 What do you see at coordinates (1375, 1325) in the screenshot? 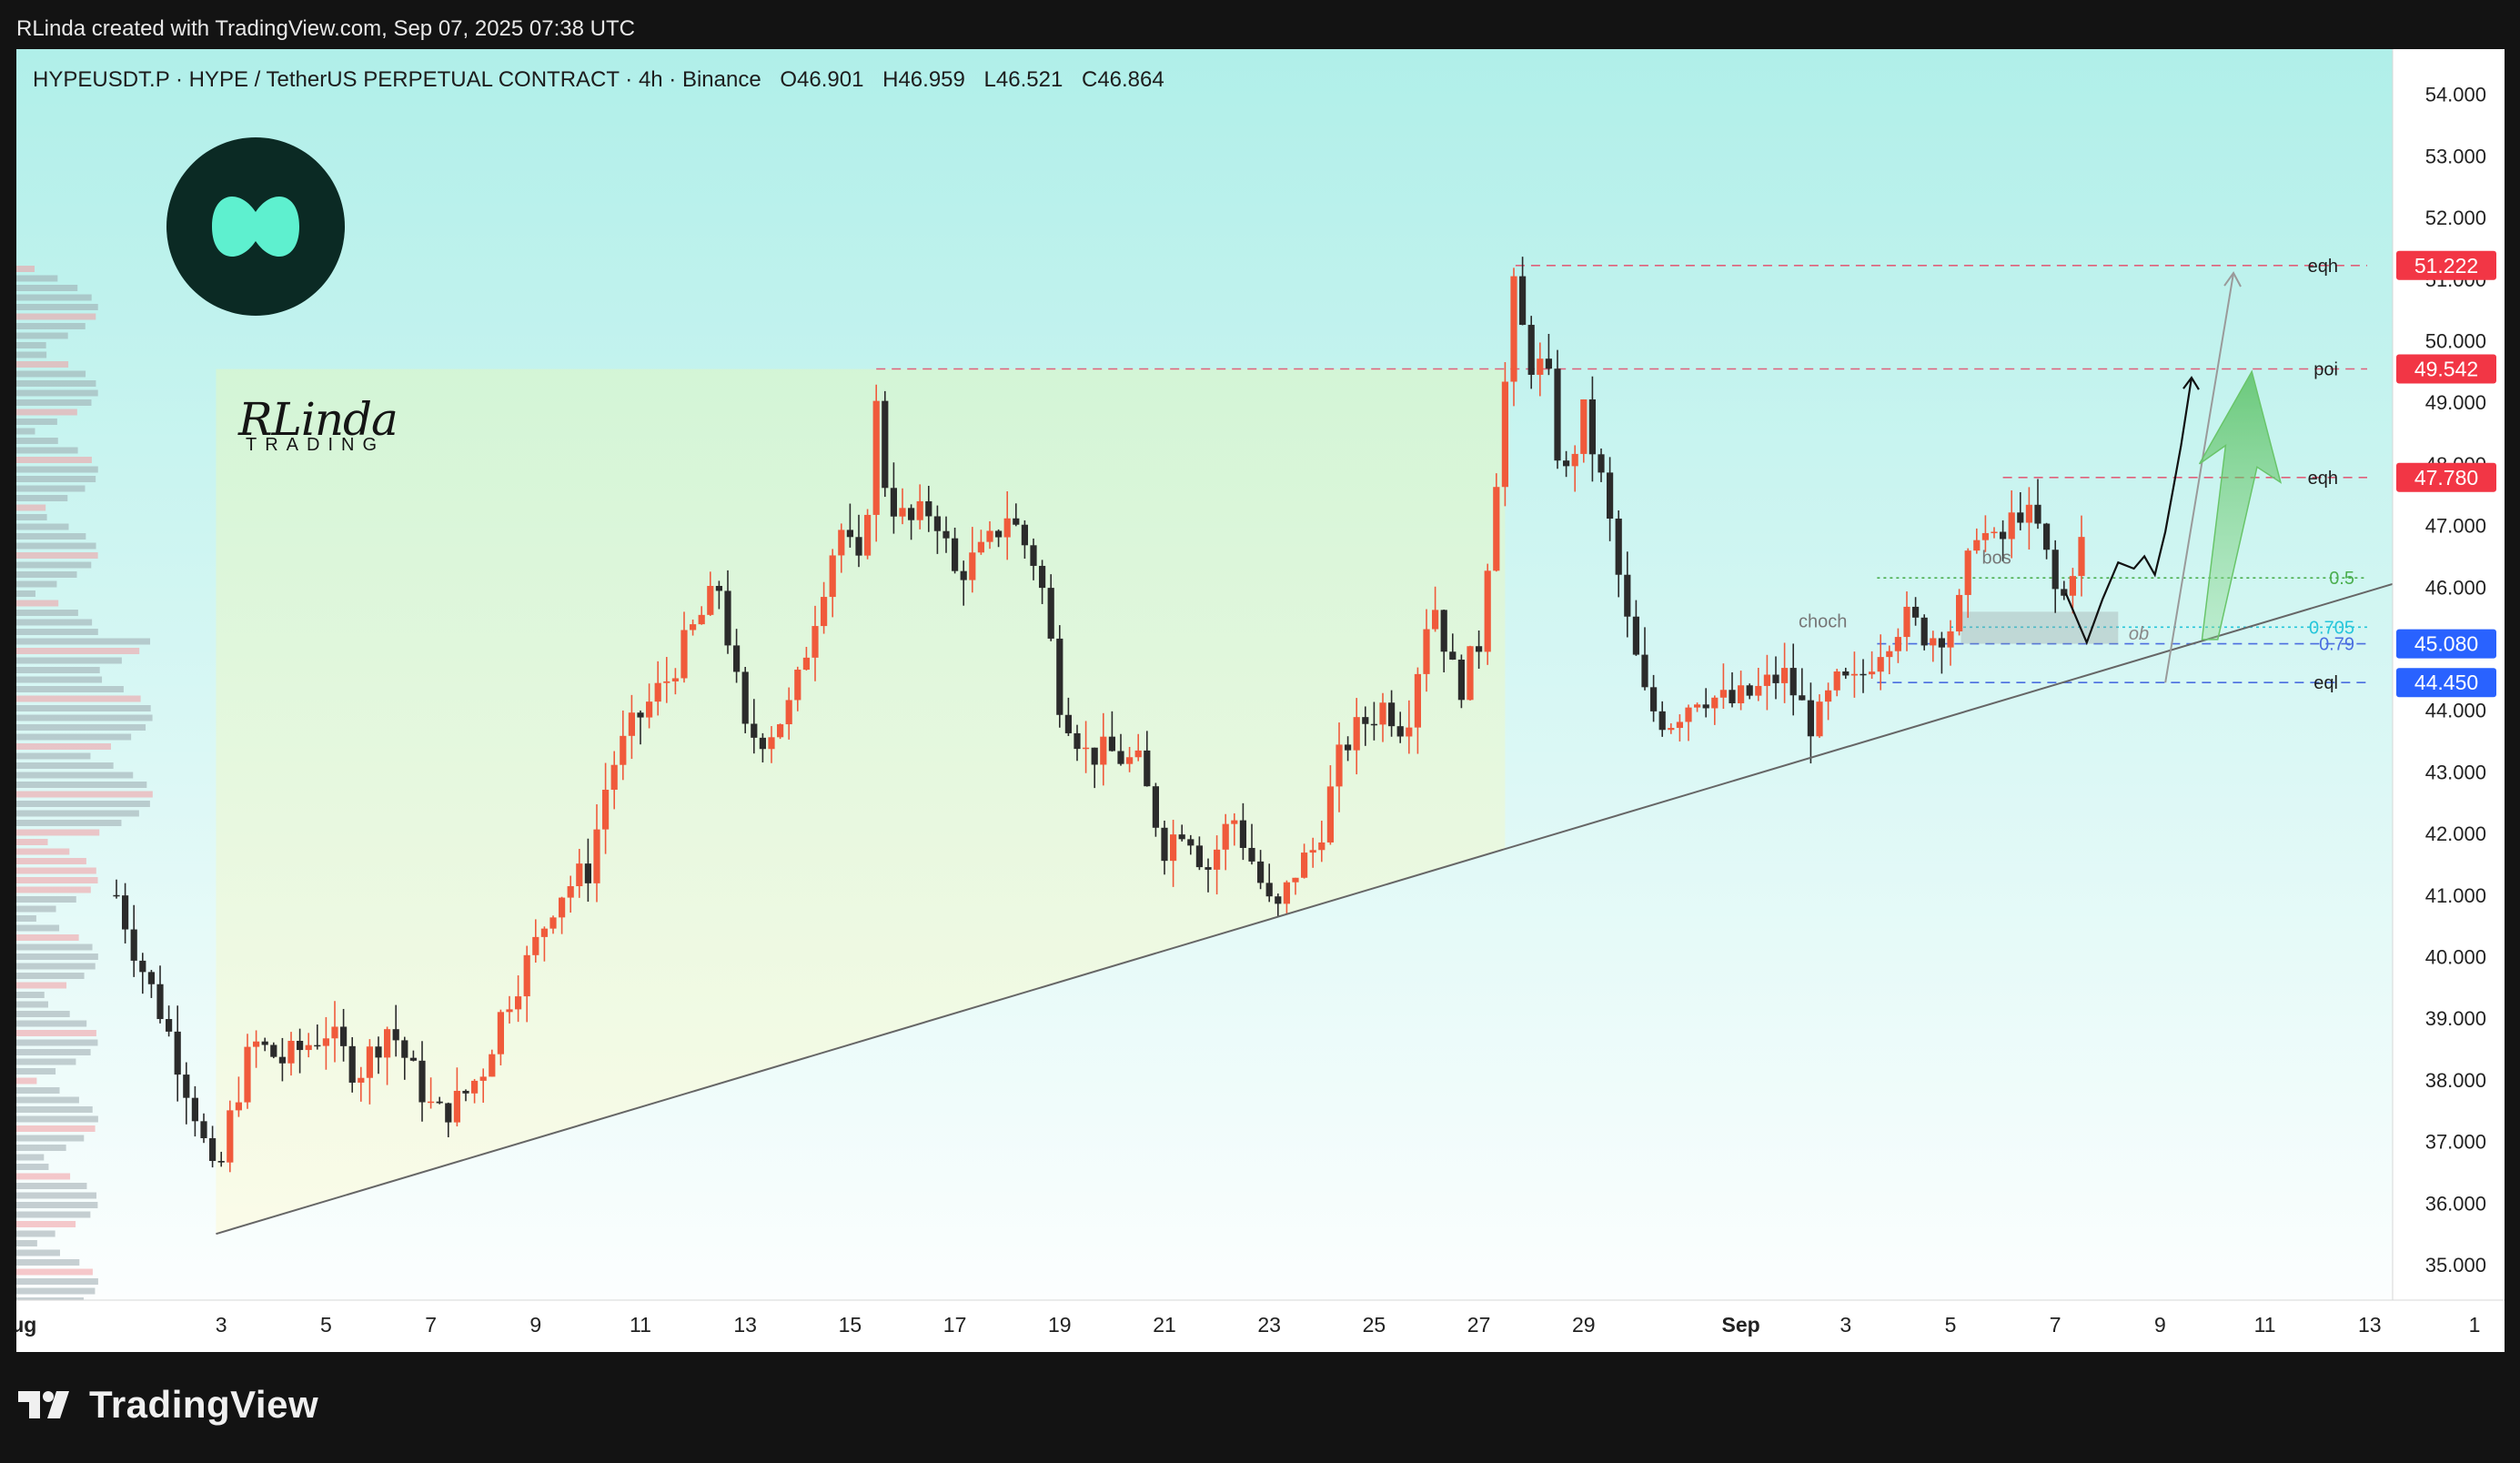
I see `x-tick-label: 25` at bounding box center [1375, 1325].